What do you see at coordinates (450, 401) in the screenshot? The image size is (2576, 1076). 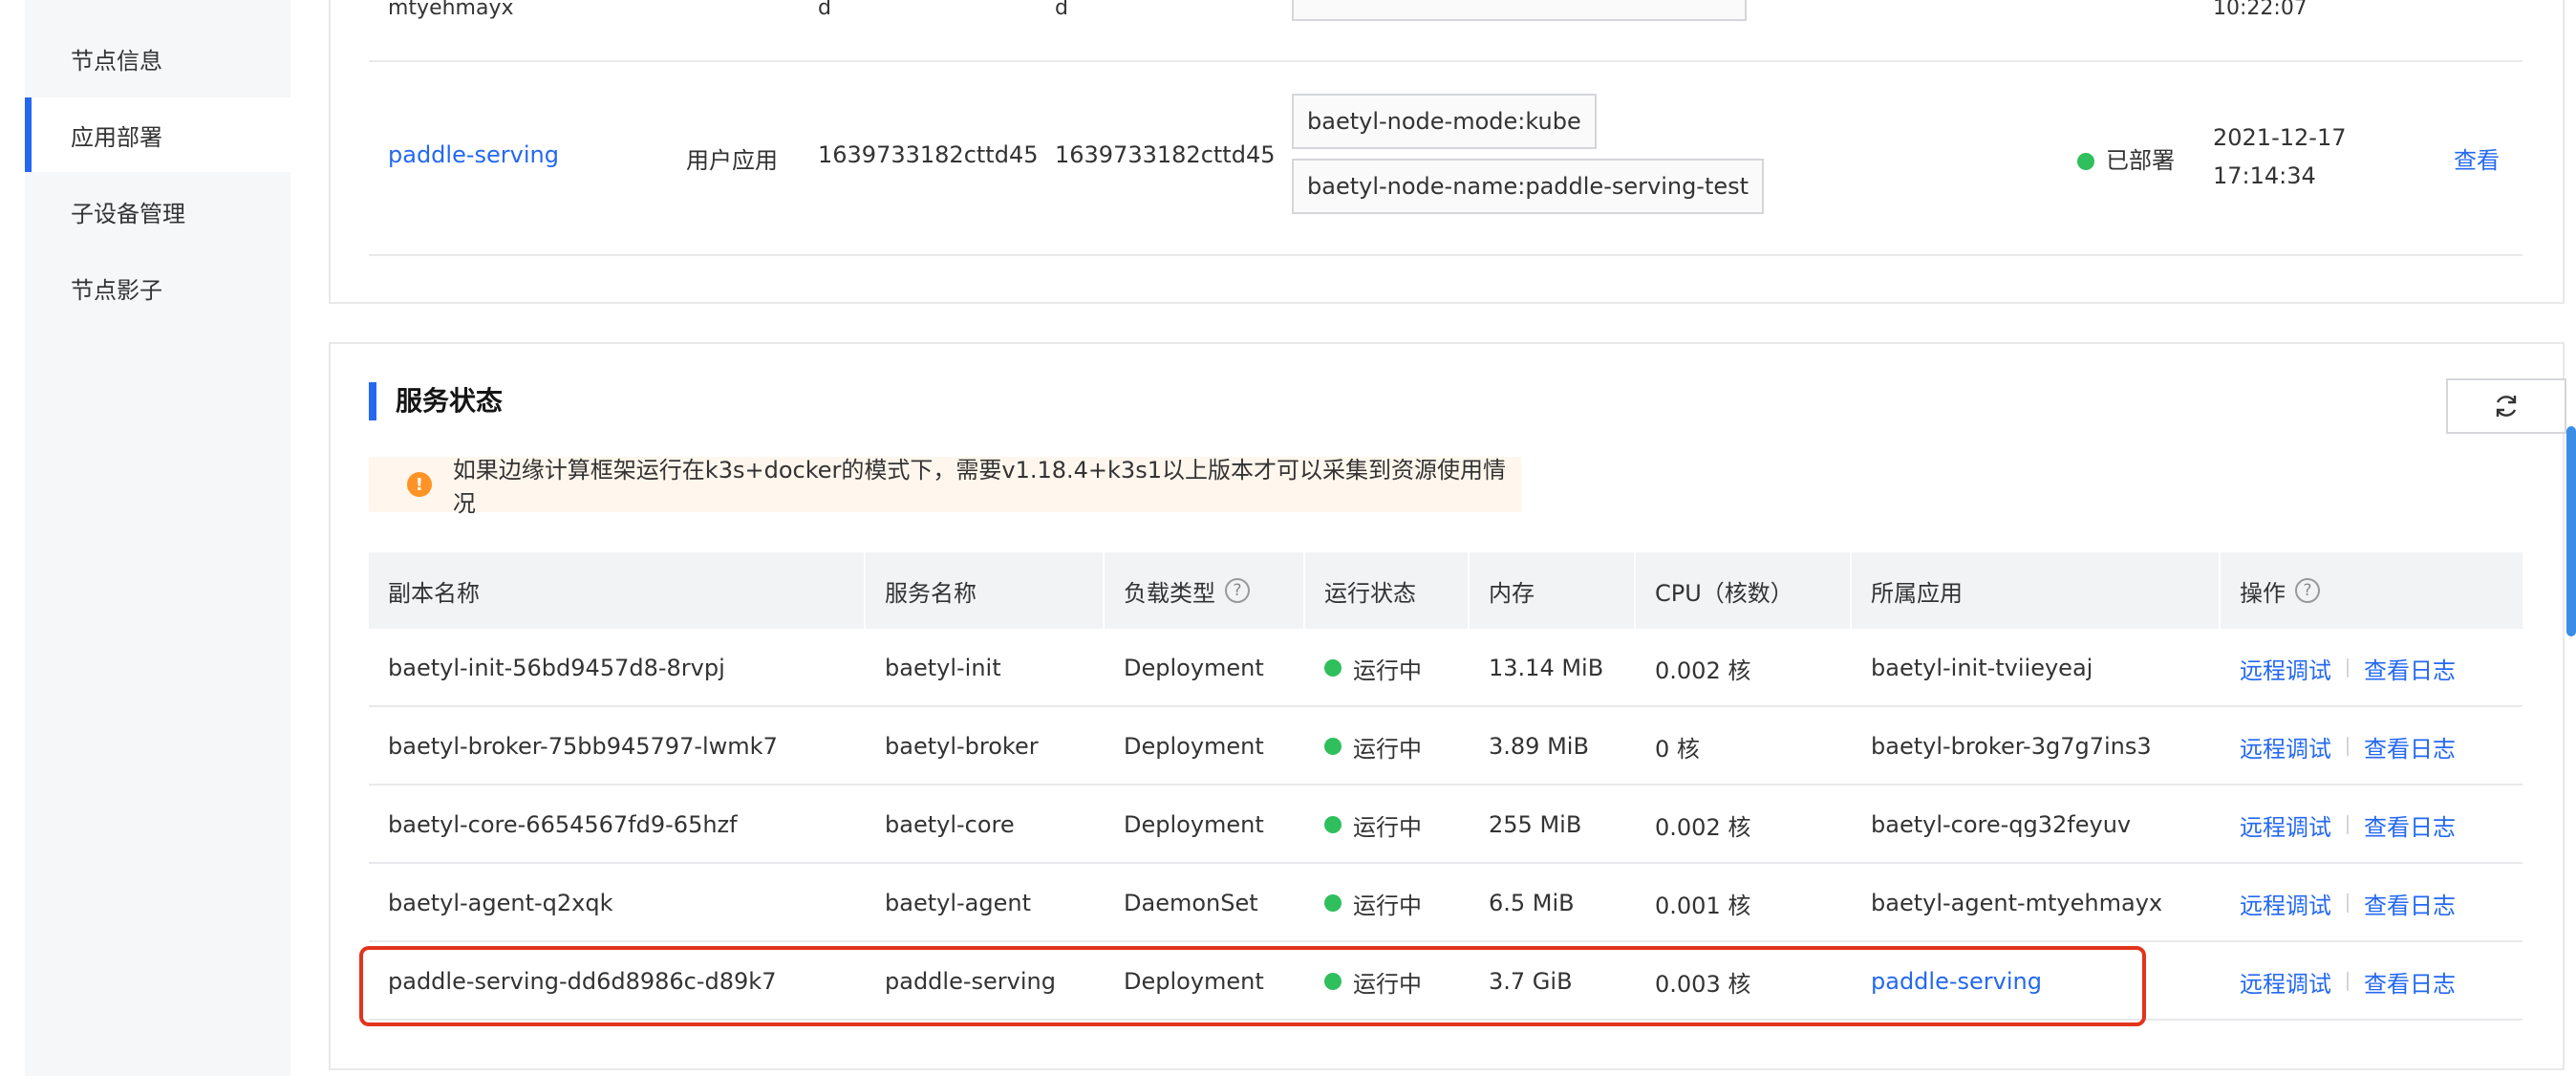 I see `section-title: 服务状态` at bounding box center [450, 401].